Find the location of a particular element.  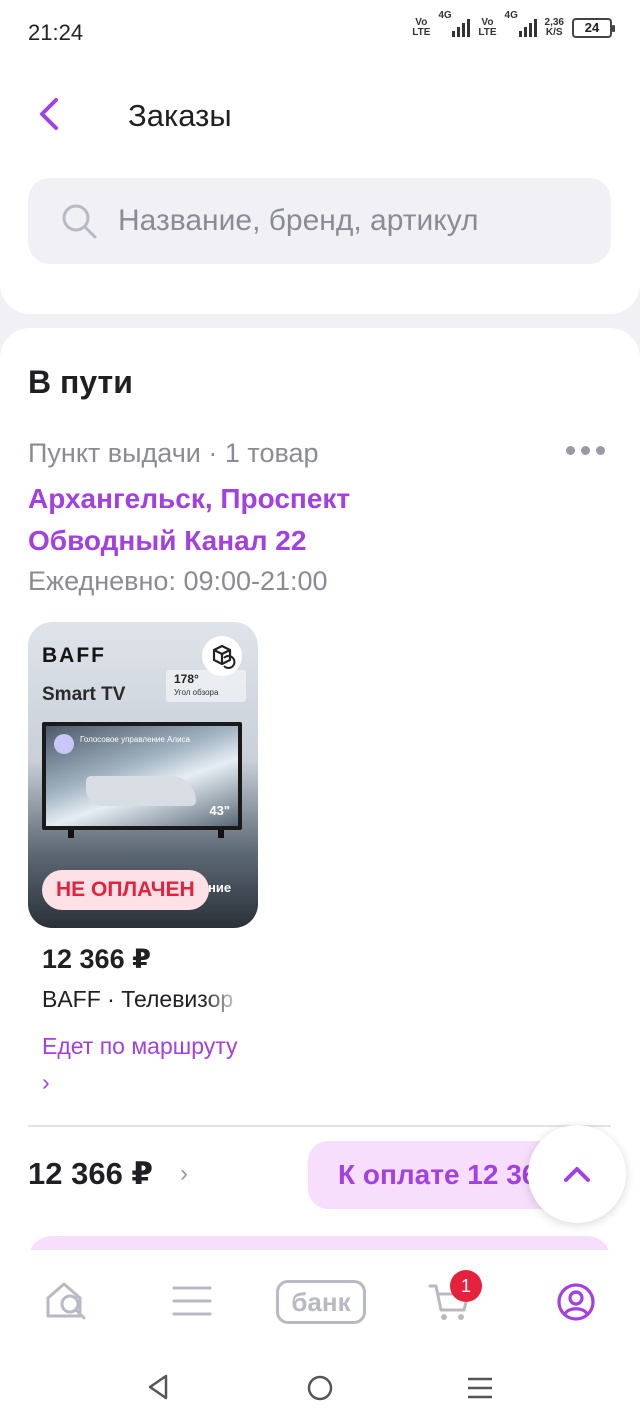

status-bar: 21:24 Vo LTE 4G Vo LTE 4G 2,36 K/S 24 is located at coordinates (320, 33).